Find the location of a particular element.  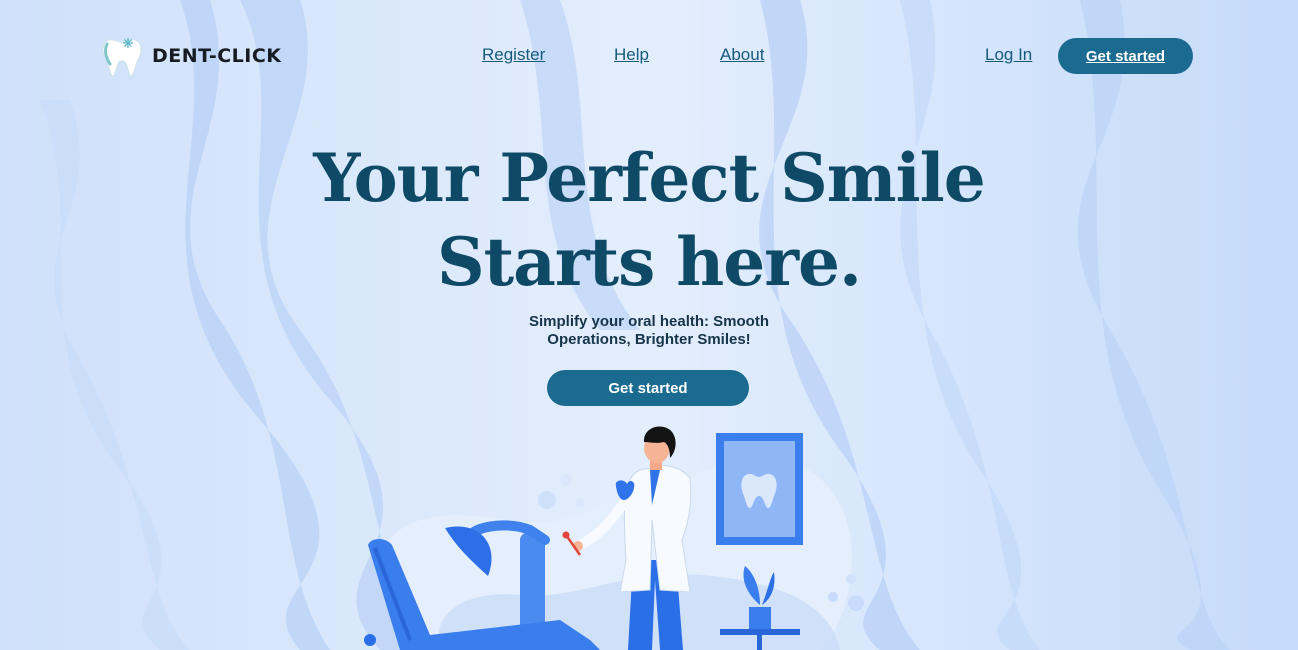

hero-get-started-button: Get started is located at coordinates (648, 388).